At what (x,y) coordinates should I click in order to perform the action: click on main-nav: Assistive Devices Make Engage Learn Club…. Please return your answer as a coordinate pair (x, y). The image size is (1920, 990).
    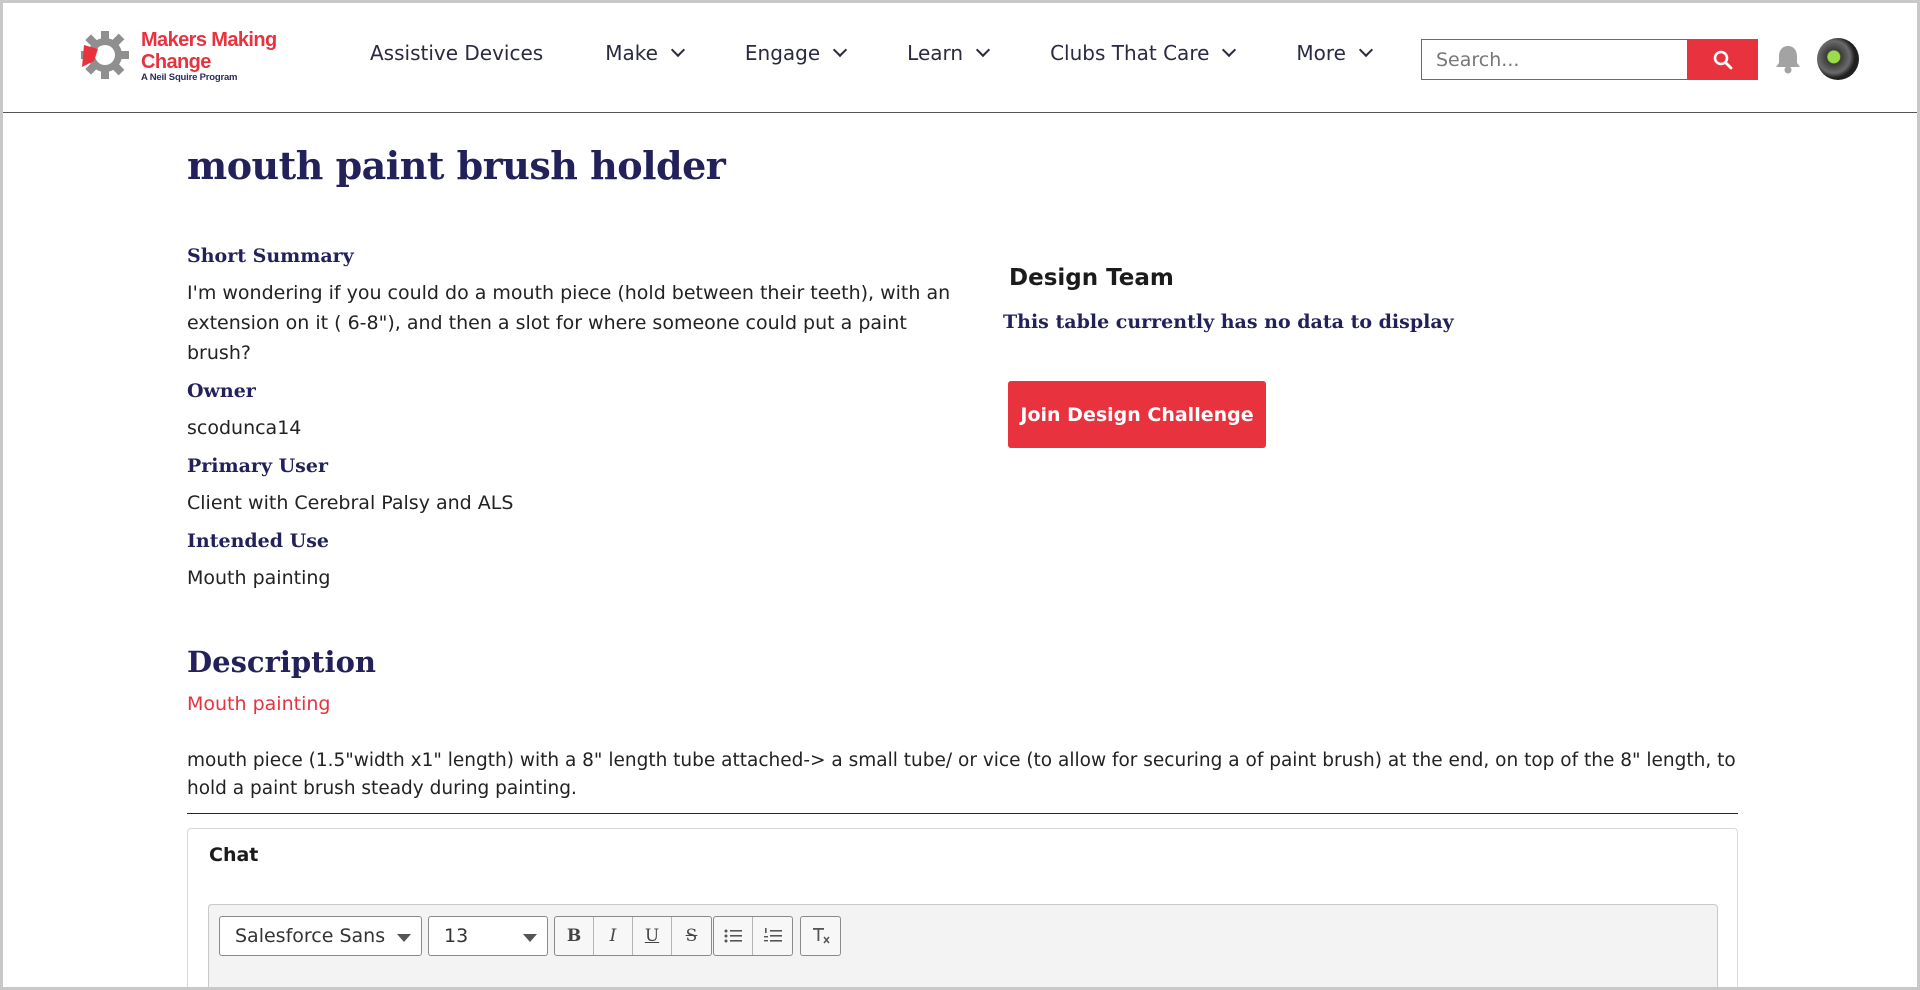
    Looking at the image, I should click on (901, 53).